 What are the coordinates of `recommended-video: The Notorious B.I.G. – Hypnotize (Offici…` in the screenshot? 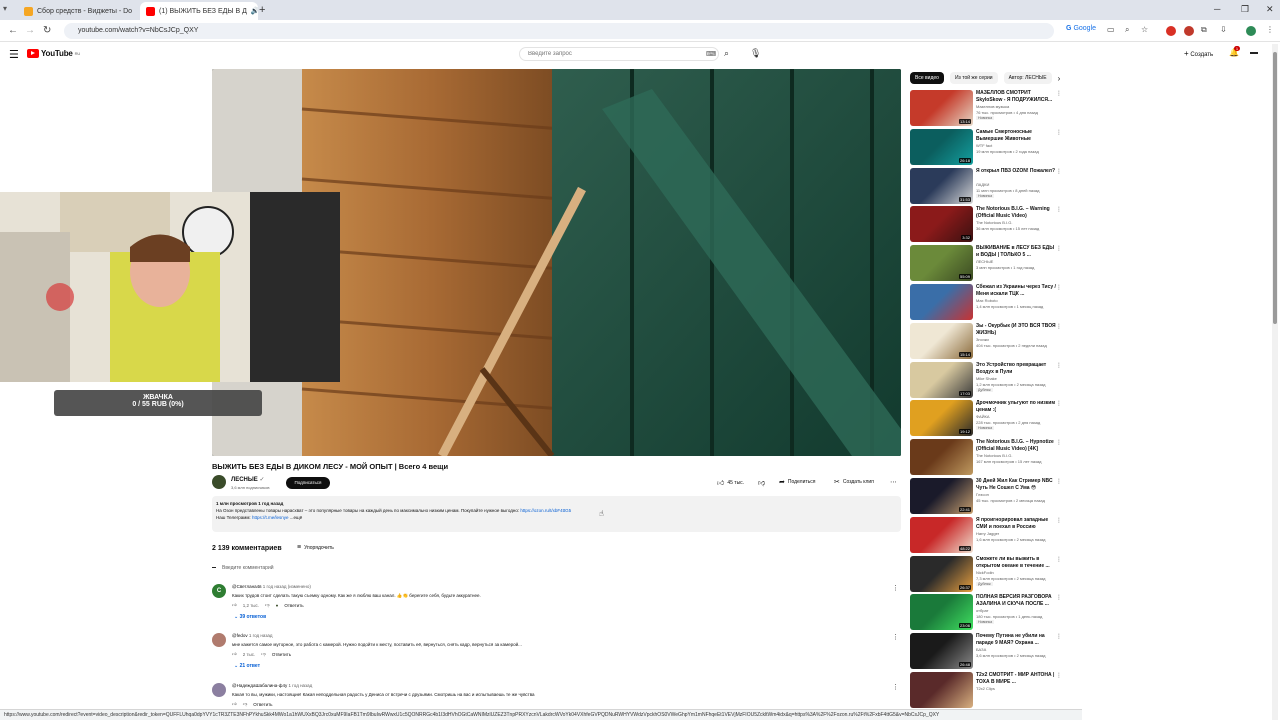 It's located at (986, 457).